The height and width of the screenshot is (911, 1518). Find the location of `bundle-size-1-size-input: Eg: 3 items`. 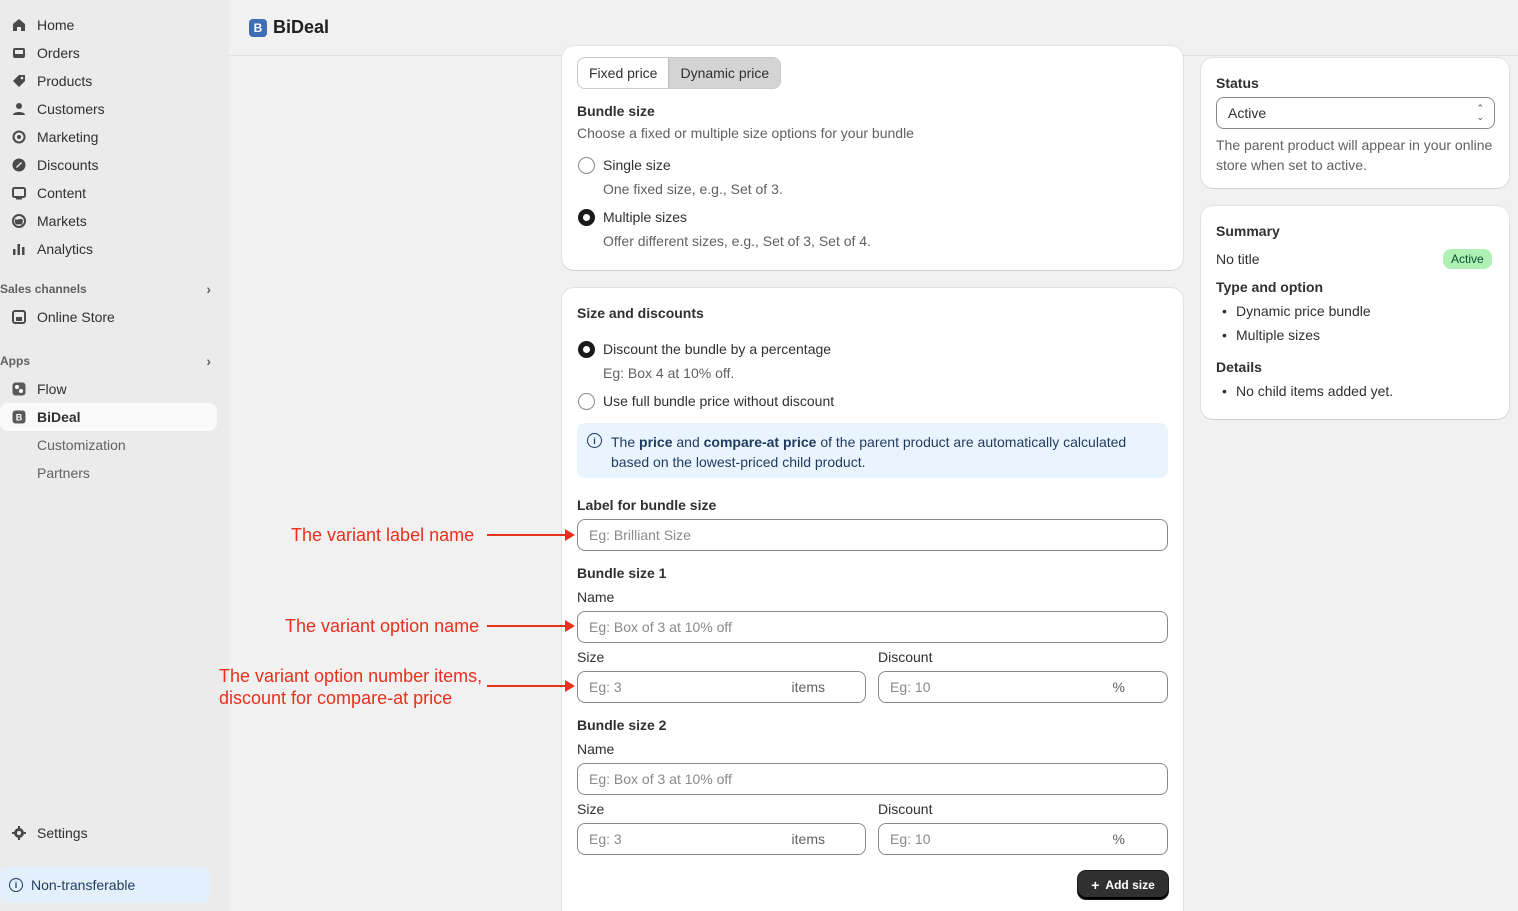

bundle-size-1-size-input: Eg: 3 items is located at coordinates (721, 687).